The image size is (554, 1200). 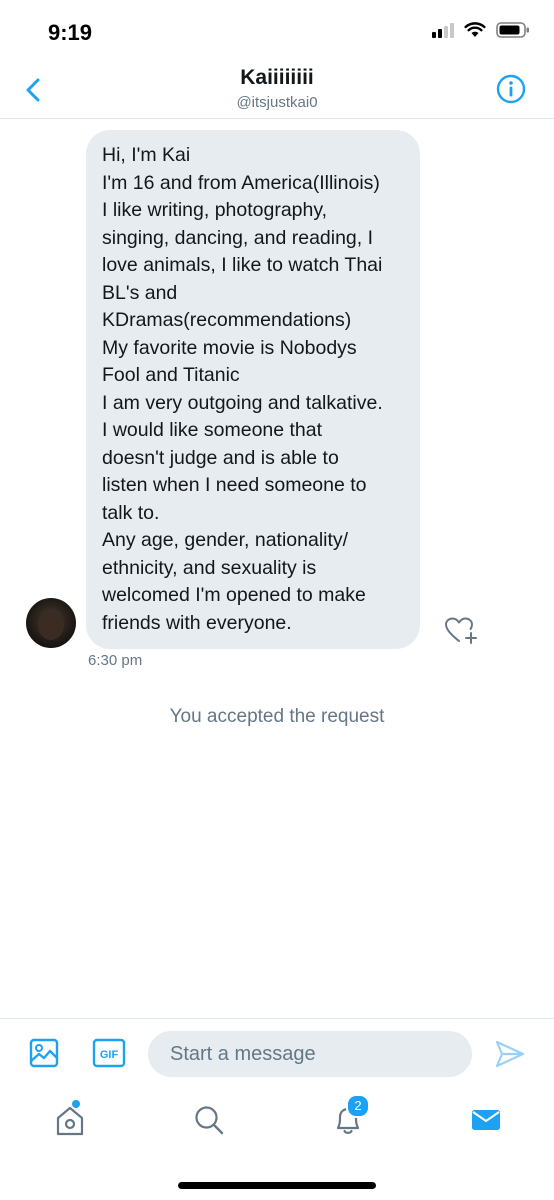 I want to click on message-line: I'm 16 and from America(Illinois), so click(x=241, y=182).